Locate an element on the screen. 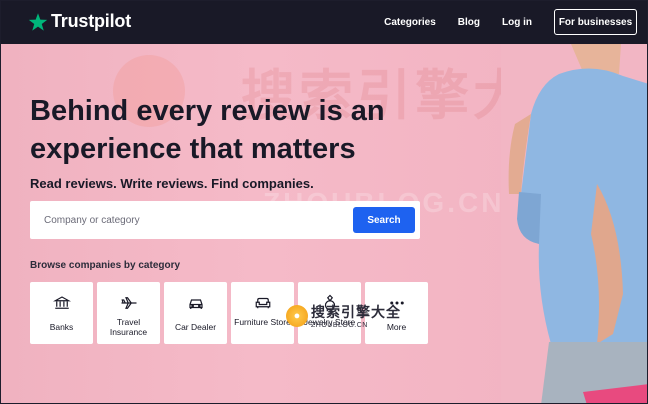 This screenshot has width=648, height=404. watermark-badge-title: 搜索引擎大全 is located at coordinates (356, 313).